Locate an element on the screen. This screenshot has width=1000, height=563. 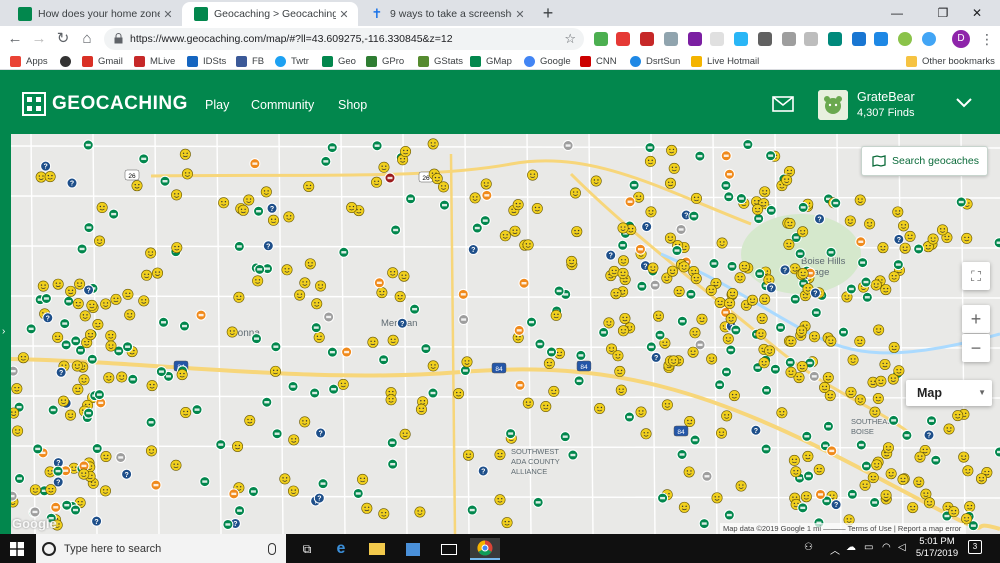
microphone-icon is located at coordinates (272, 548).